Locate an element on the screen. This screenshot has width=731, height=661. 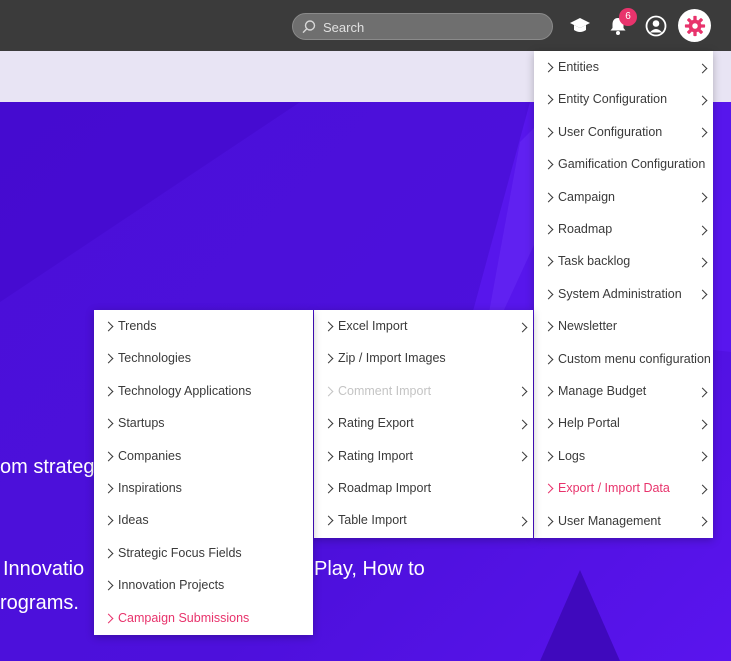
menu-item-label: Manage Budget is located at coordinates (602, 391).